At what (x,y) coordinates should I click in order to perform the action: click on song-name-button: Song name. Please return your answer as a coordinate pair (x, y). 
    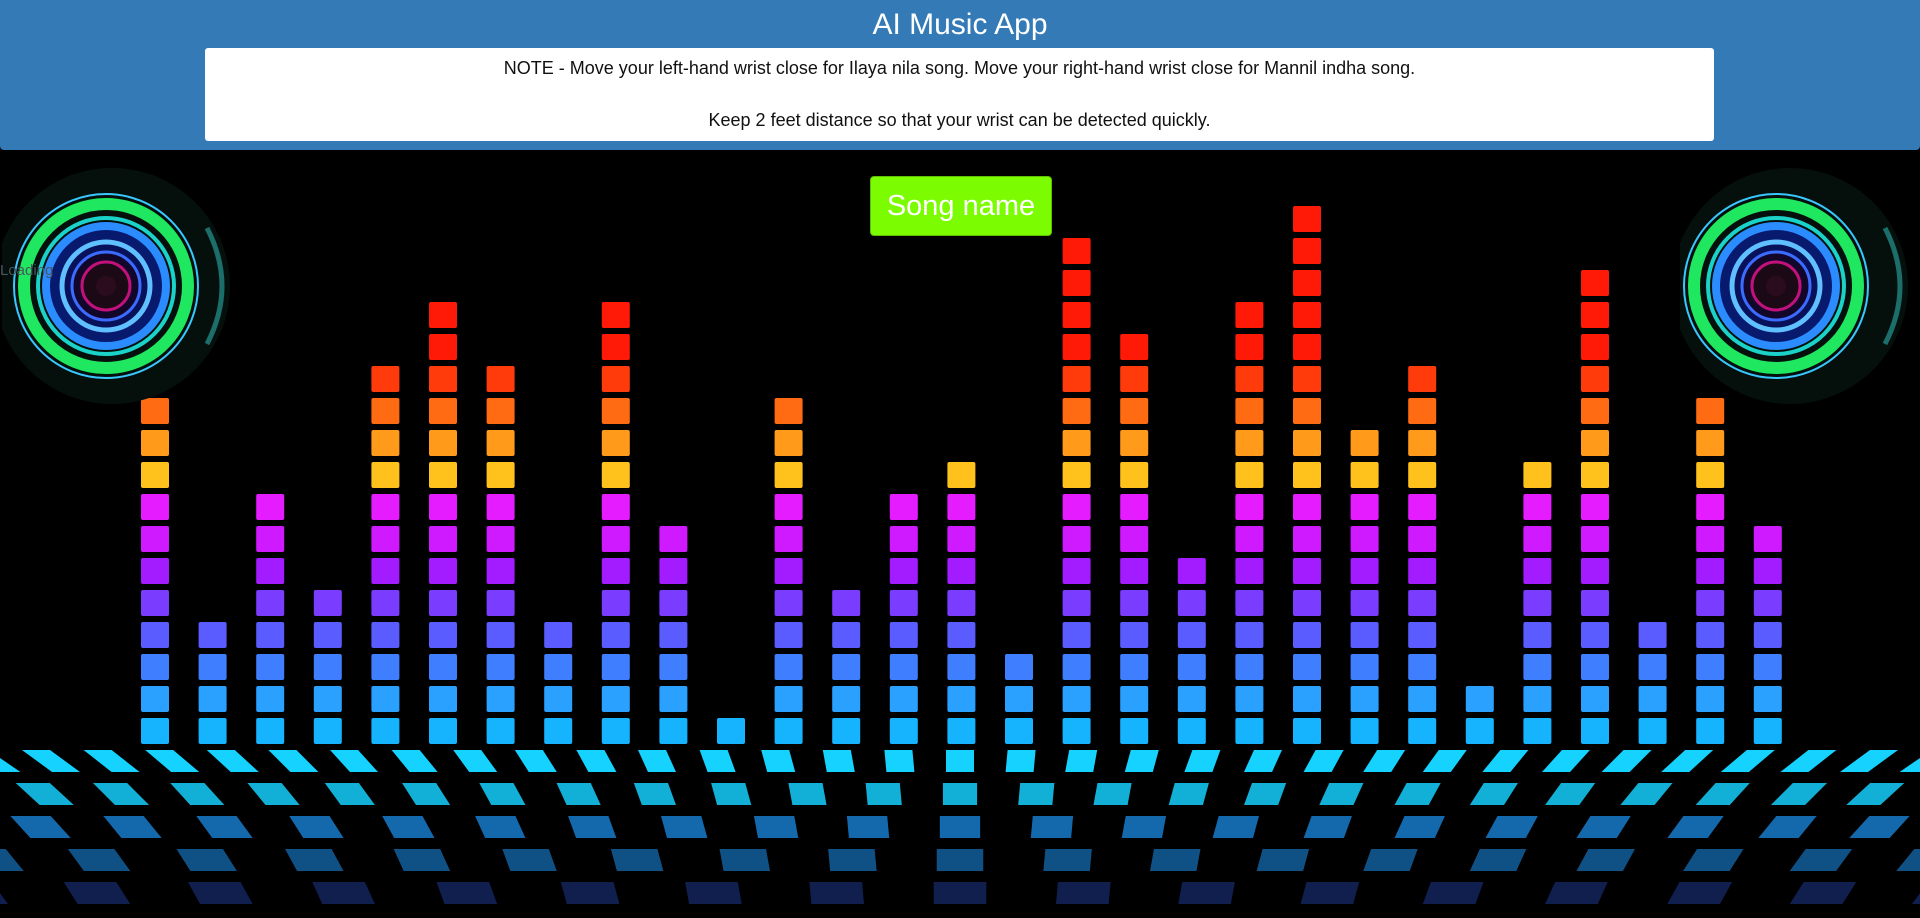
    Looking at the image, I should click on (961, 206).